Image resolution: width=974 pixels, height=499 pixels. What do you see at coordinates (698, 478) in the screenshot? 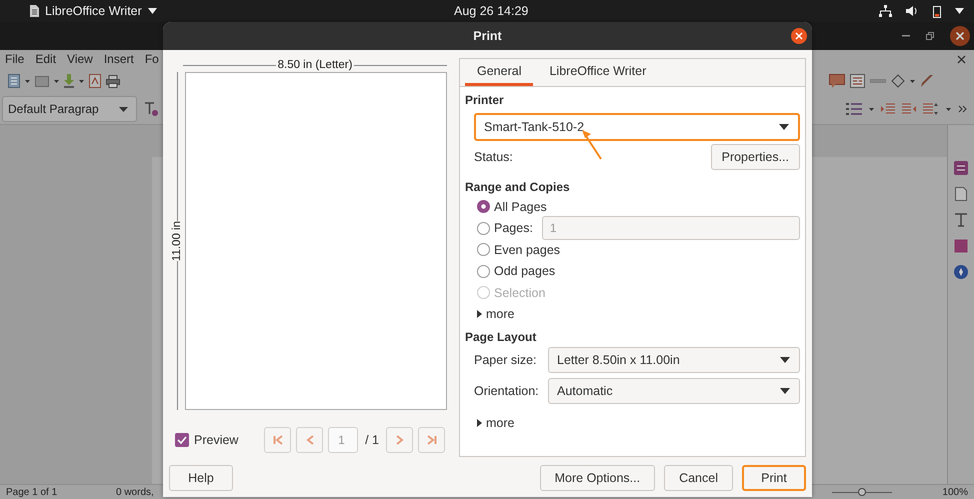
I see `dialog-button: Cancel` at bounding box center [698, 478].